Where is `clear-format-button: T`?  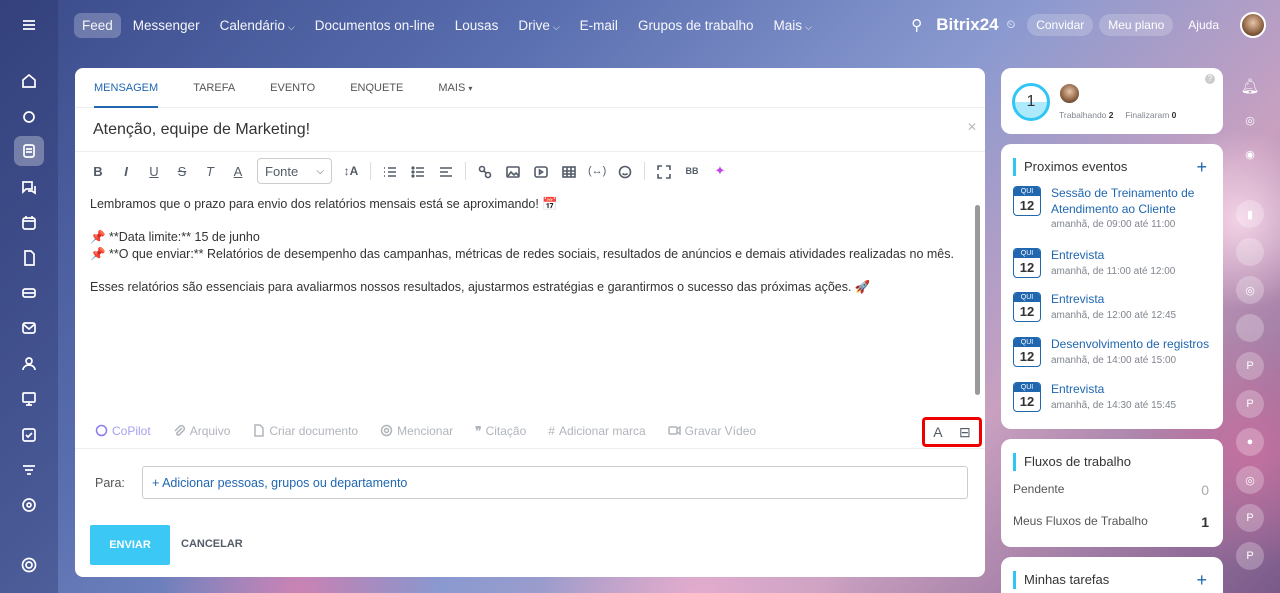
clear-format-button: T is located at coordinates (210, 171).